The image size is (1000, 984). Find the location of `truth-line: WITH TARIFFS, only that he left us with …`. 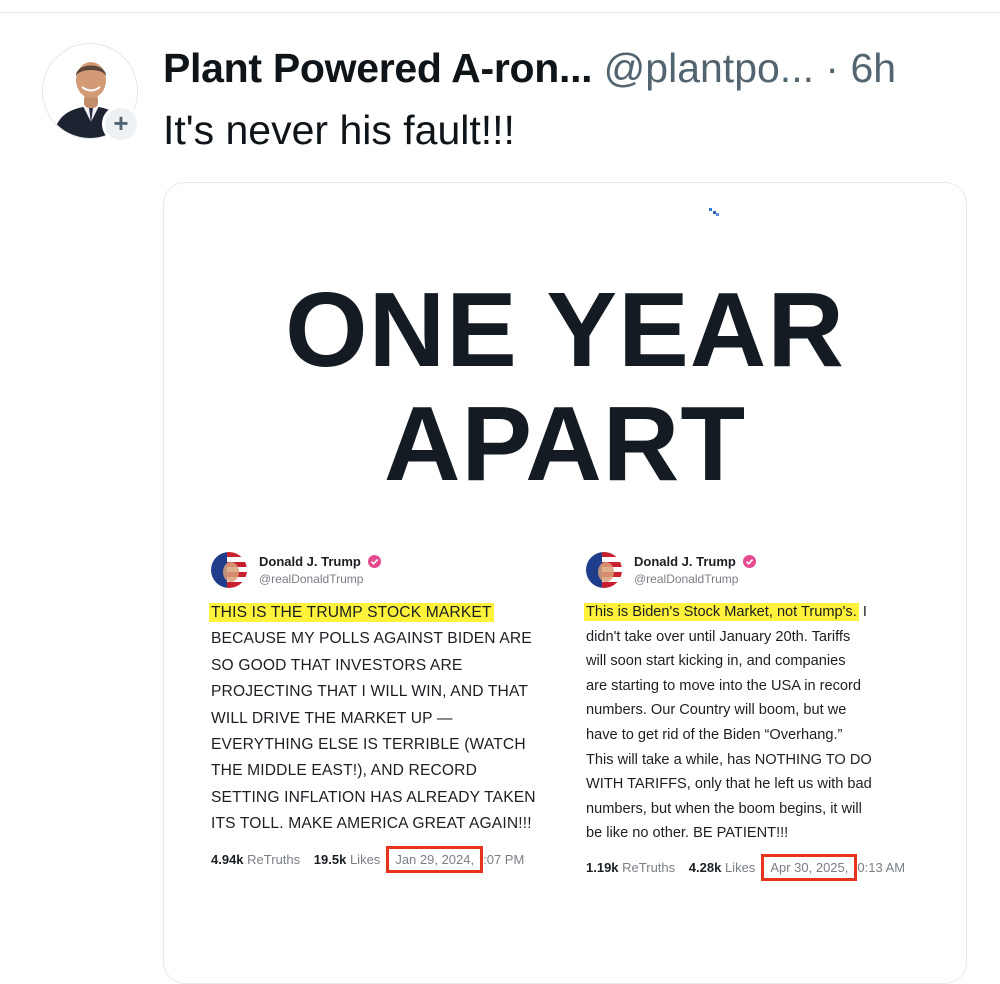

truth-line: WITH TARIFFS, only that he left us with … is located at coordinates (729, 784).